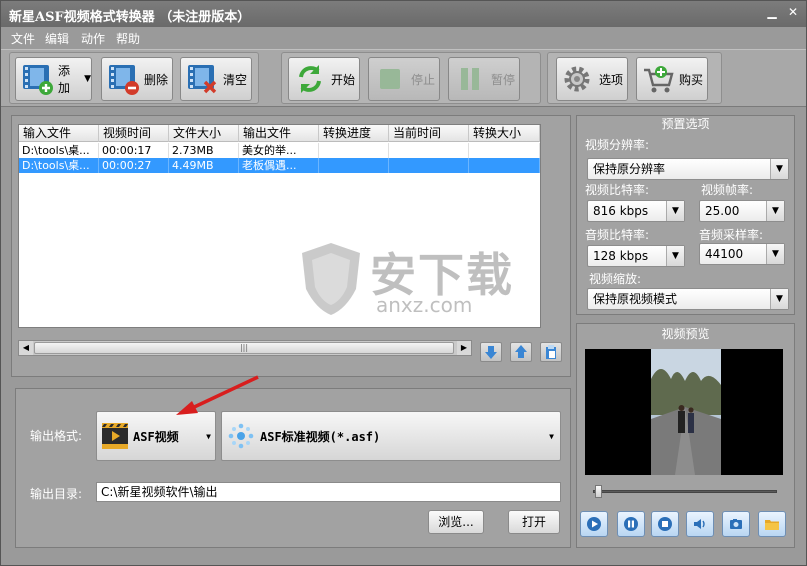 This screenshot has width=807, height=566. I want to click on column-header: 视频时间, so click(134, 133).